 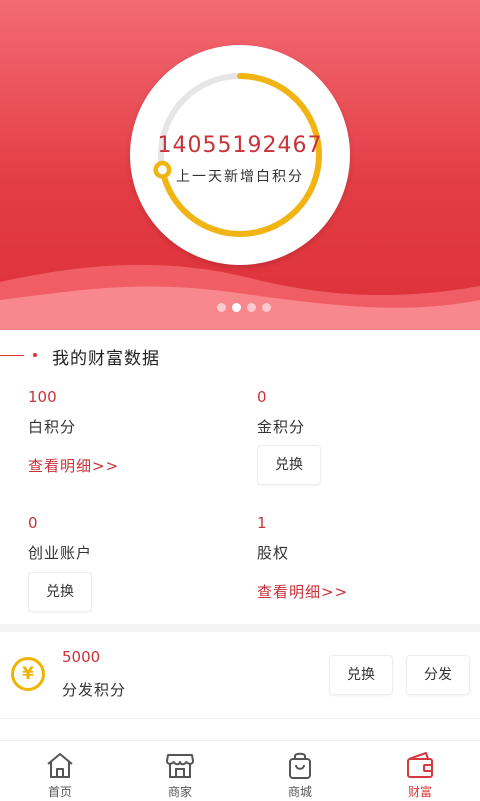 I want to click on tab-merchants: 商家, so click(x=180, y=771).